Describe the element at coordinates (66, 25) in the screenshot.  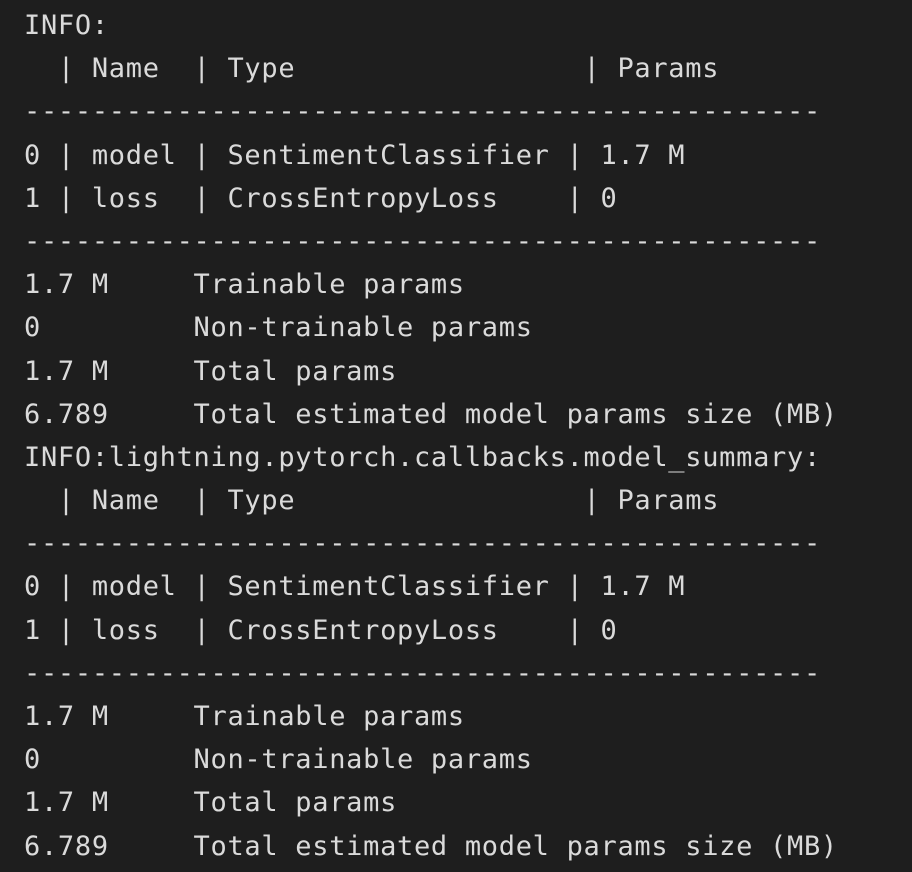
I see `log-line-info-header: INFO:` at that location.